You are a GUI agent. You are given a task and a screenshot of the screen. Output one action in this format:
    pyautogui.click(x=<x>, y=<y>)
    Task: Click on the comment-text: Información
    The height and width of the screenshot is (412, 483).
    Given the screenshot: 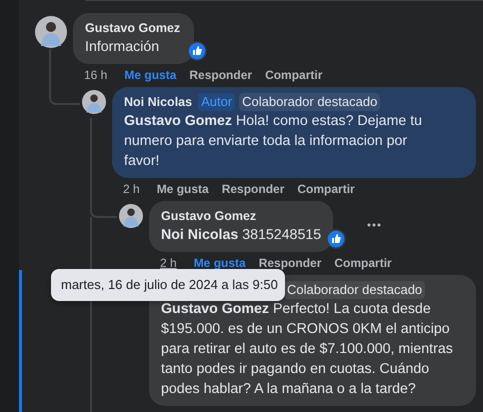 What is the action you would take?
    pyautogui.click(x=122, y=47)
    